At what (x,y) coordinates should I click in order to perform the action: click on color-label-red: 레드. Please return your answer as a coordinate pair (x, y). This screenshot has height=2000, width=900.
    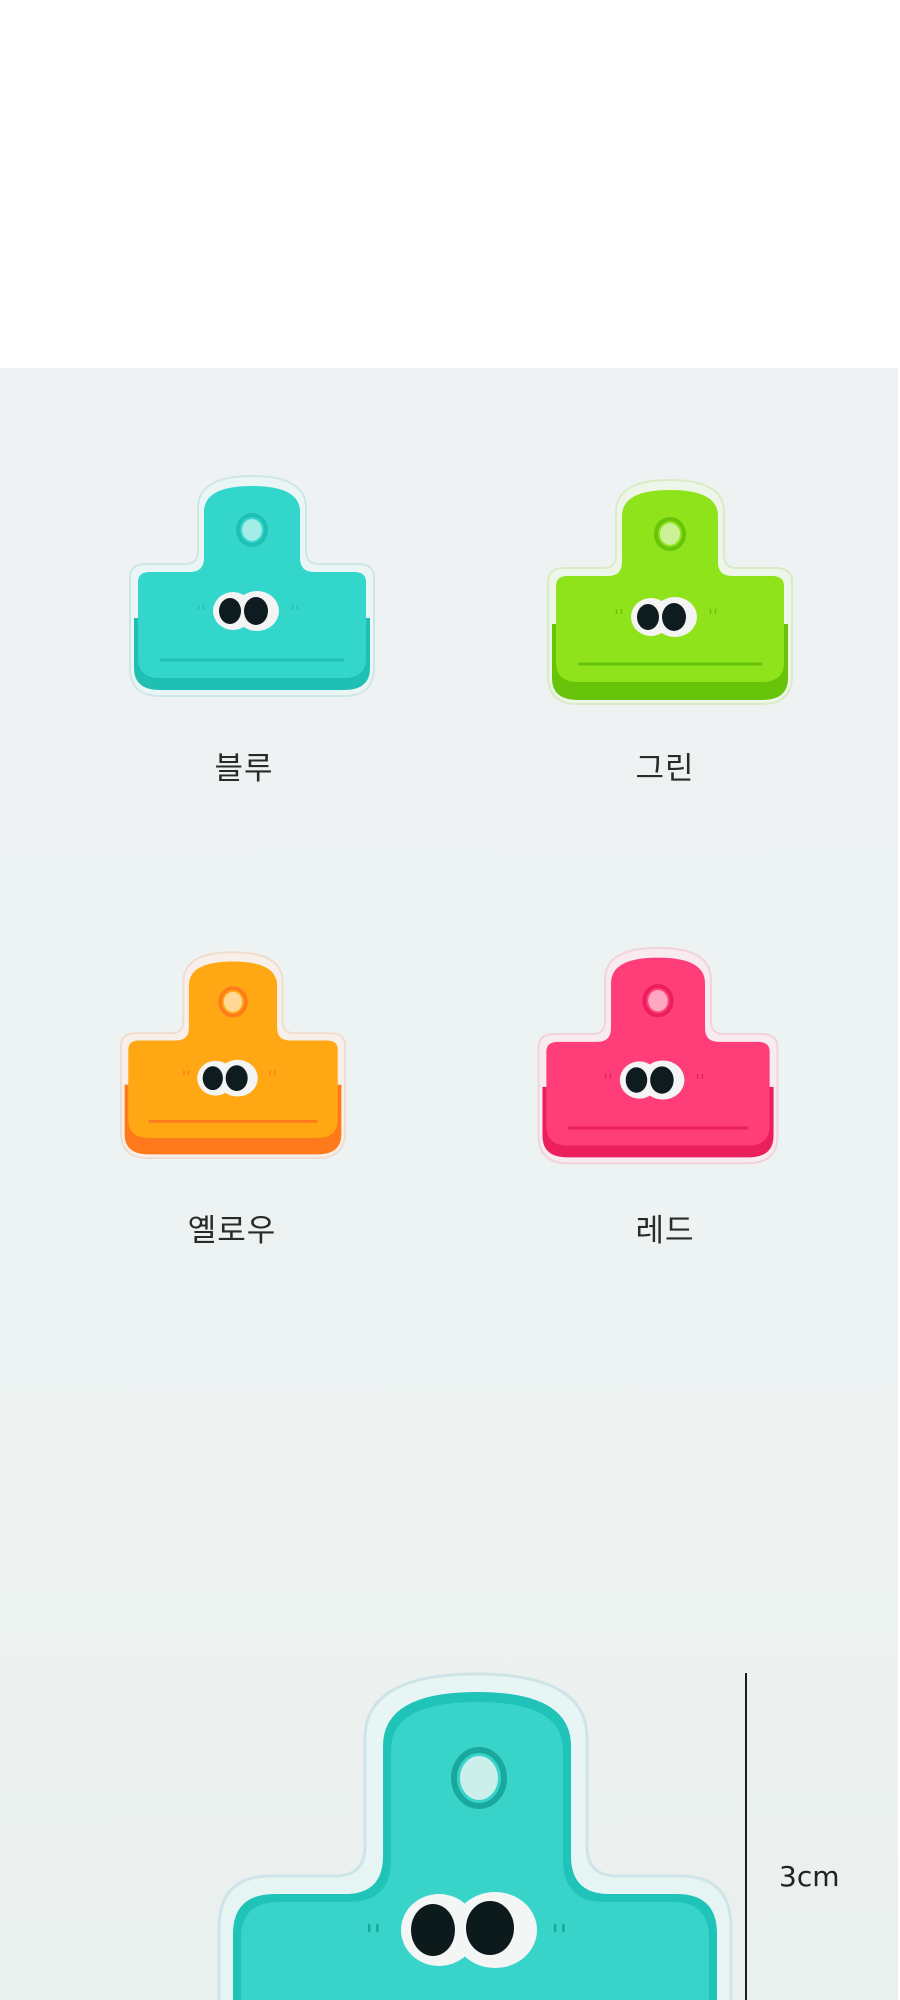
    Looking at the image, I should click on (665, 1231).